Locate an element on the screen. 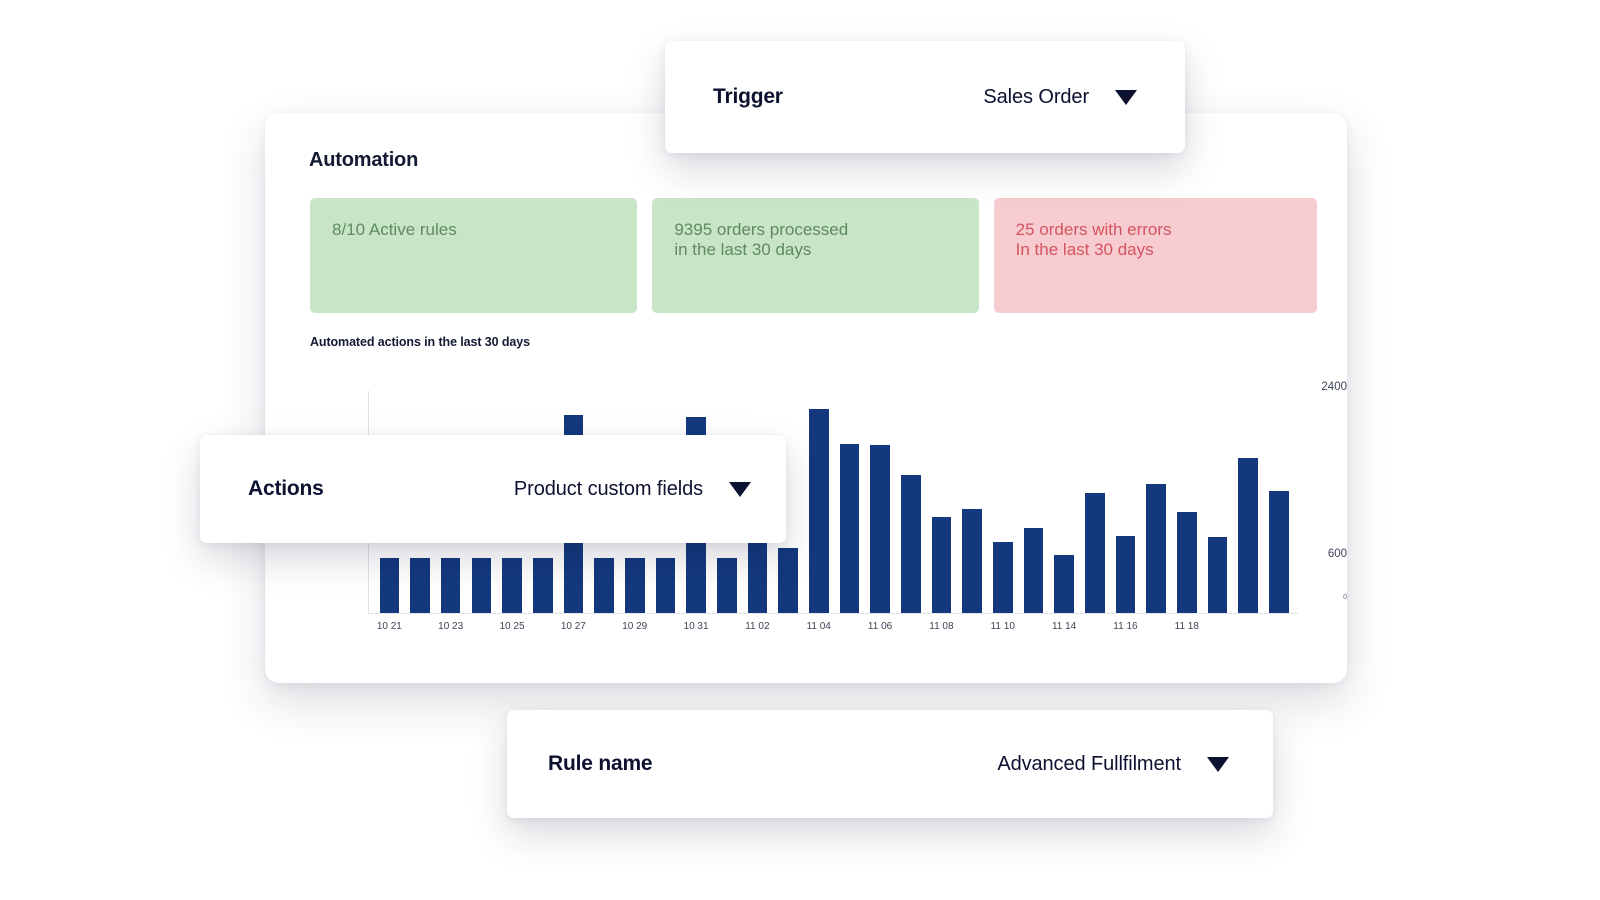  x-axis-tick-slot: 11 16 is located at coordinates (1125, 629).